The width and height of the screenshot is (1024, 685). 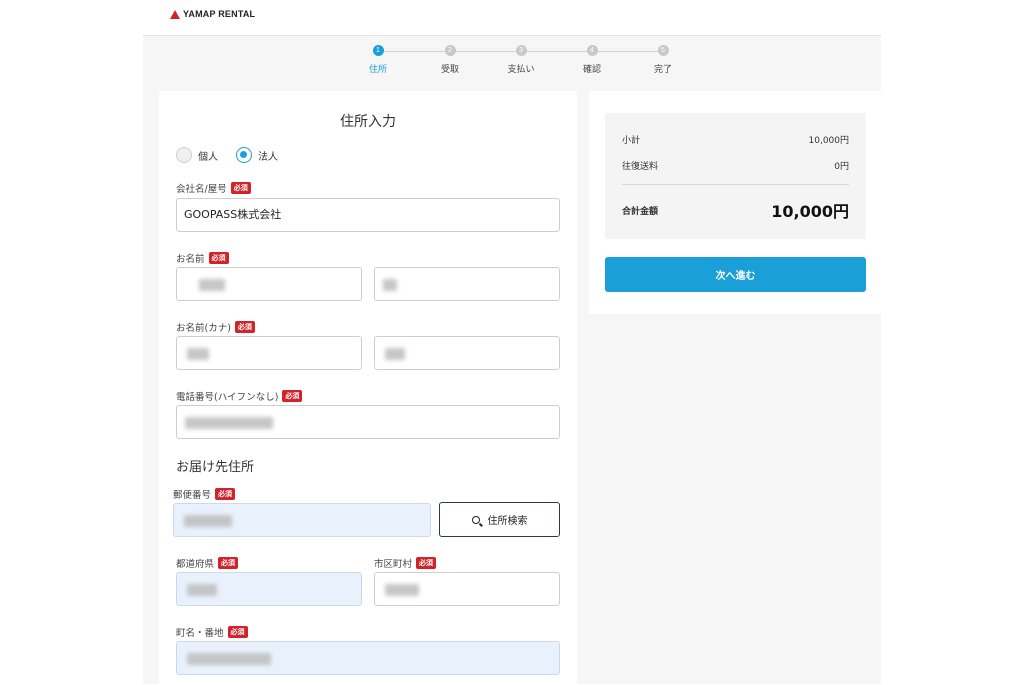 I want to click on postal-code-input, so click(x=302, y=520).